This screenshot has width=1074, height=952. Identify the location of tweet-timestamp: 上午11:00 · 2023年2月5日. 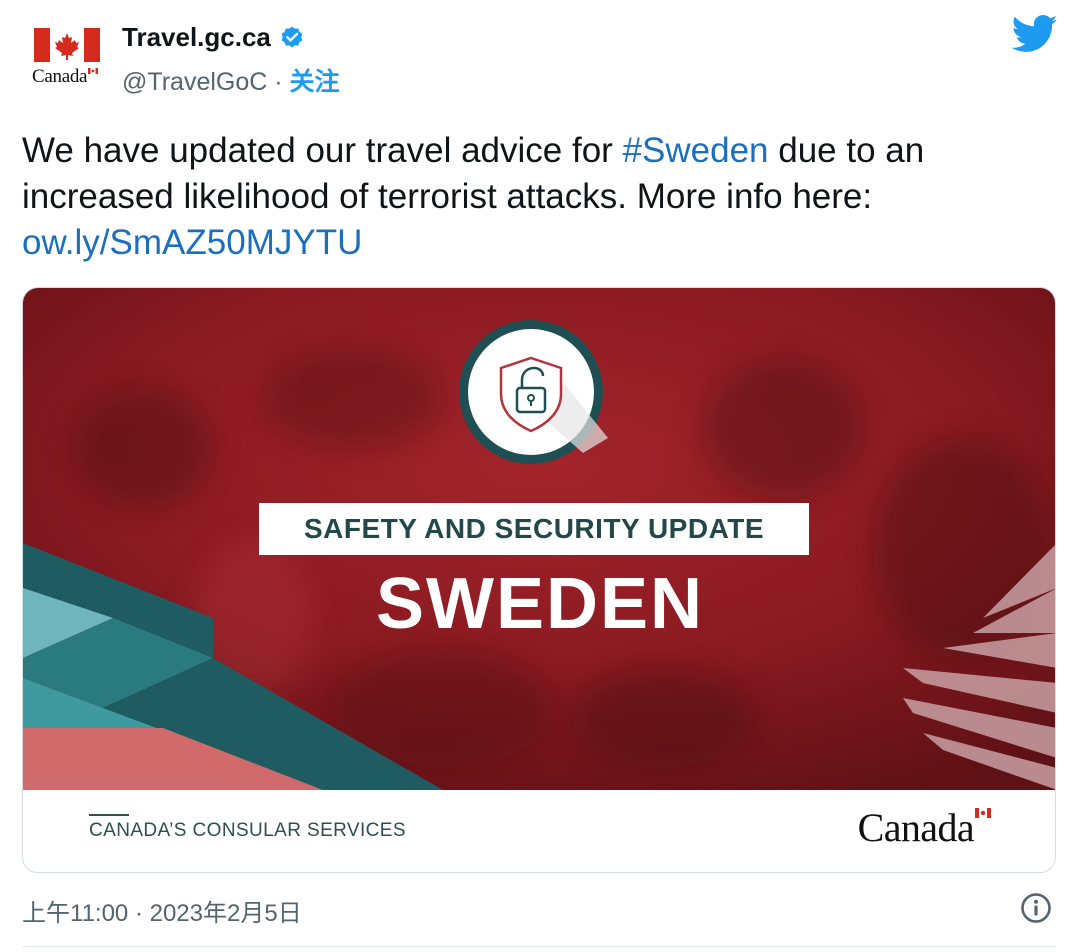
(162, 910).